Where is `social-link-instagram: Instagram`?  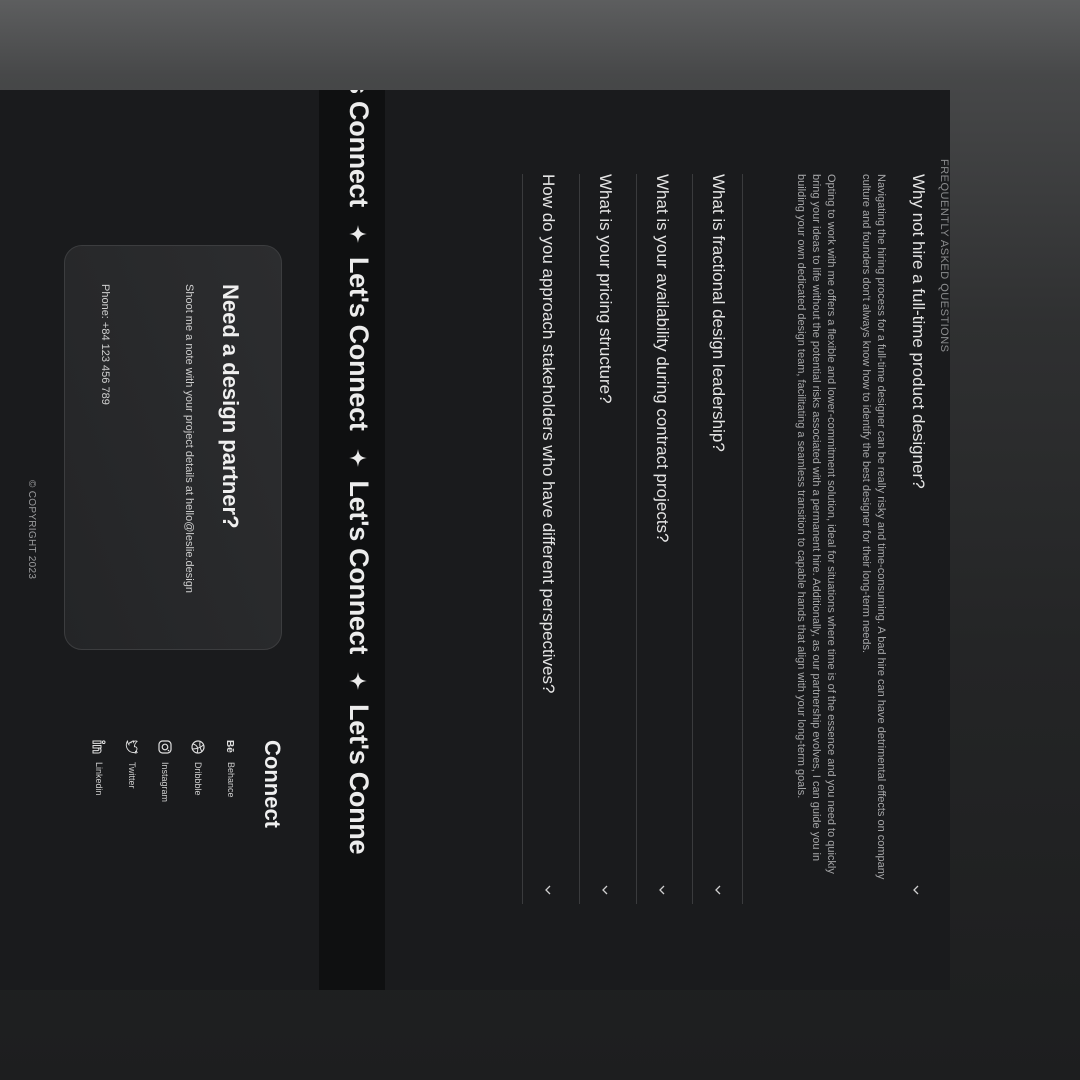 social-link-instagram: Instagram is located at coordinates (165, 771).